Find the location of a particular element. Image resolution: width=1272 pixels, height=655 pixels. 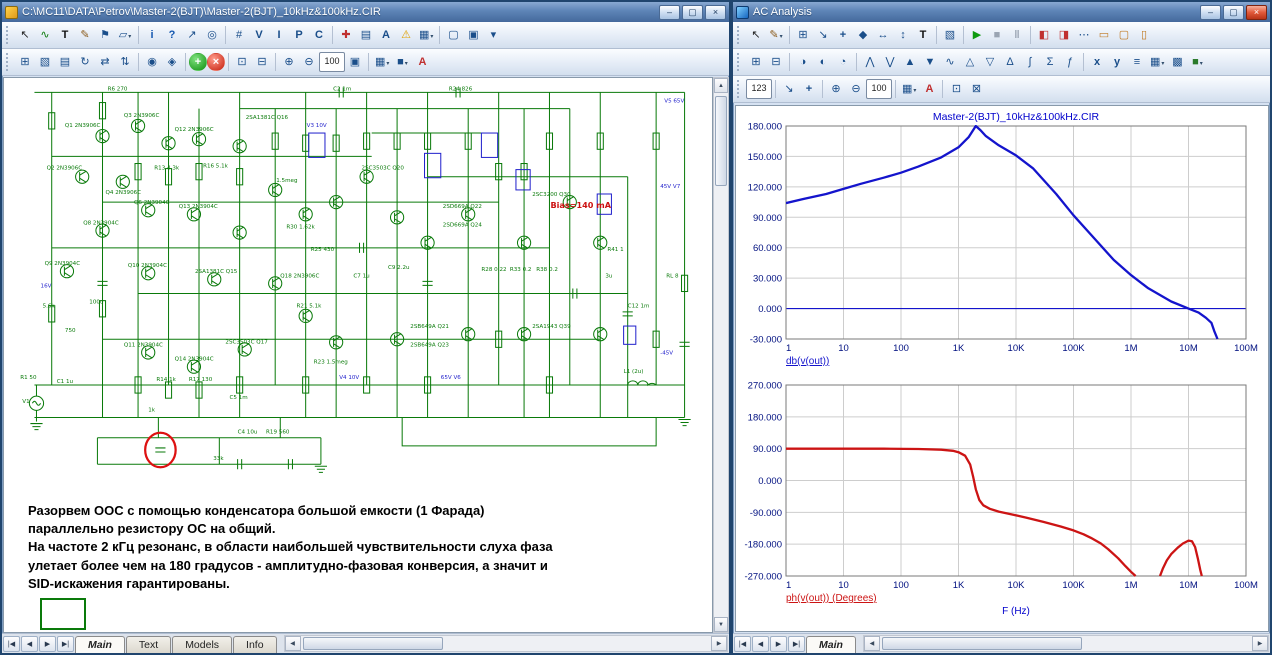

analysis-horizontal-scrollbar: ◀ ▶ is located at coordinates (1065, 643).